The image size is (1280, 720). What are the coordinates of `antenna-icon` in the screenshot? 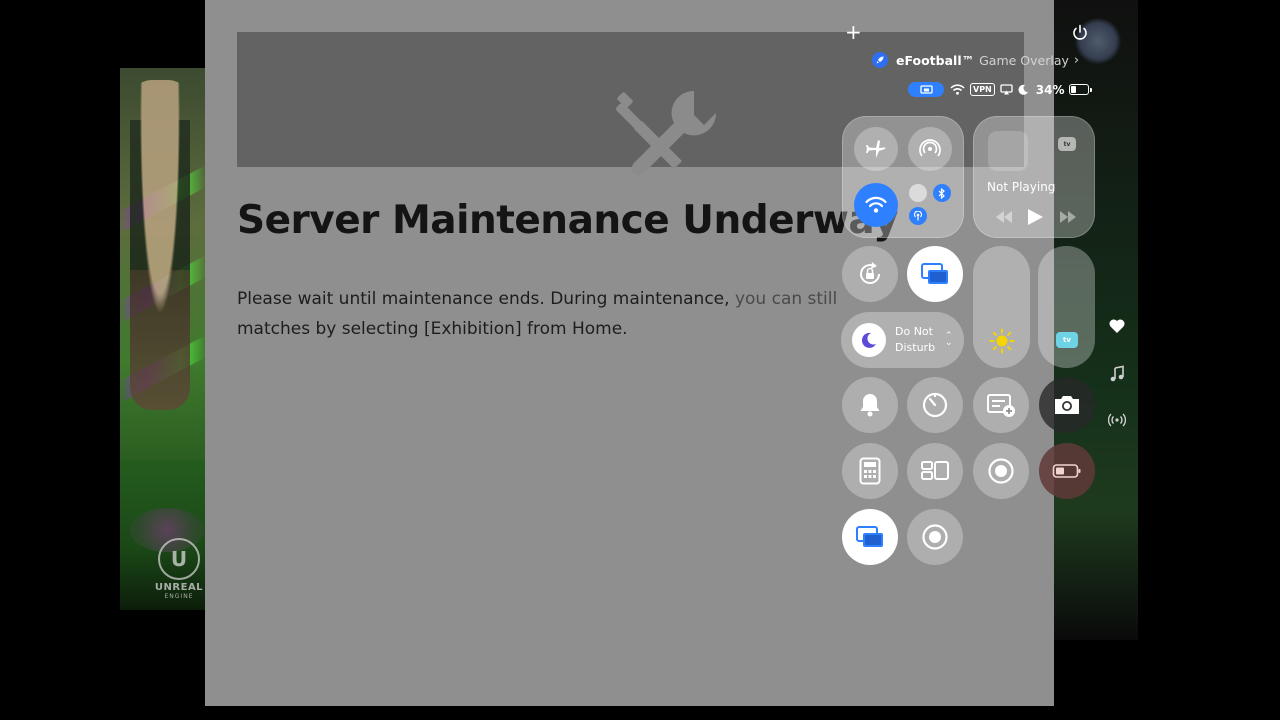 It's located at (918, 216).